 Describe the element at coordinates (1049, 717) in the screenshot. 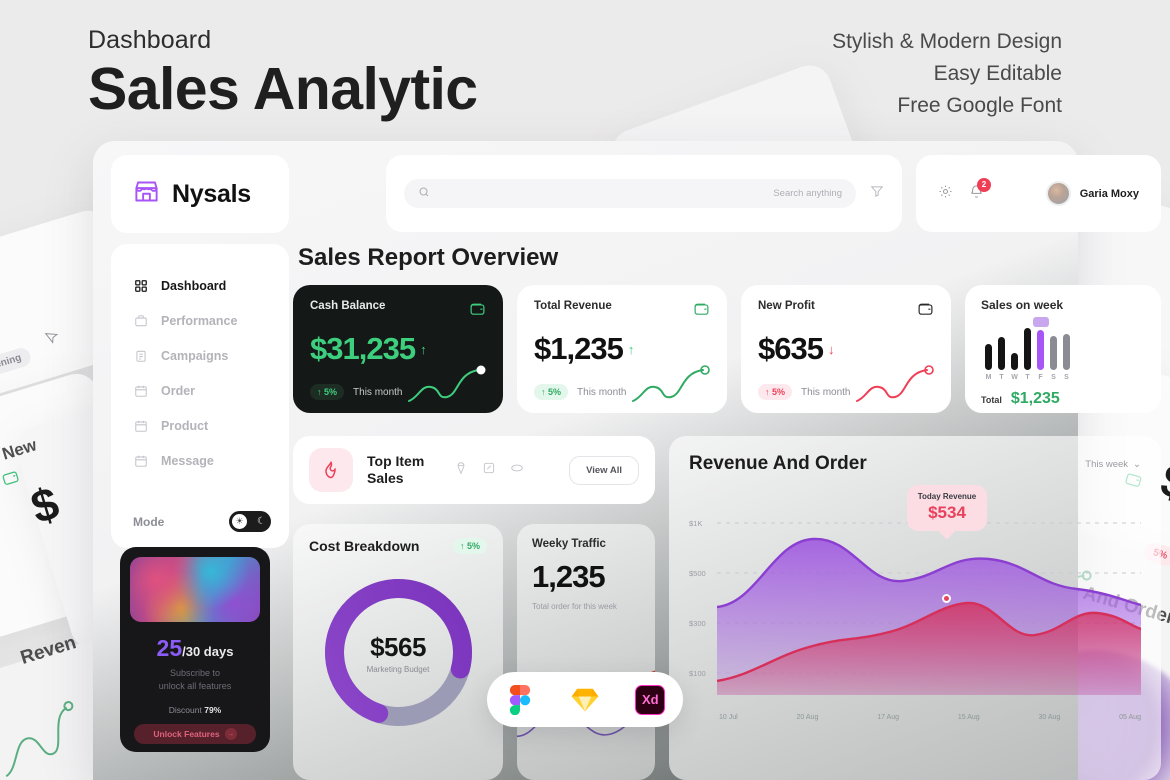

I see `x-tick-label: 30 Aug` at that location.